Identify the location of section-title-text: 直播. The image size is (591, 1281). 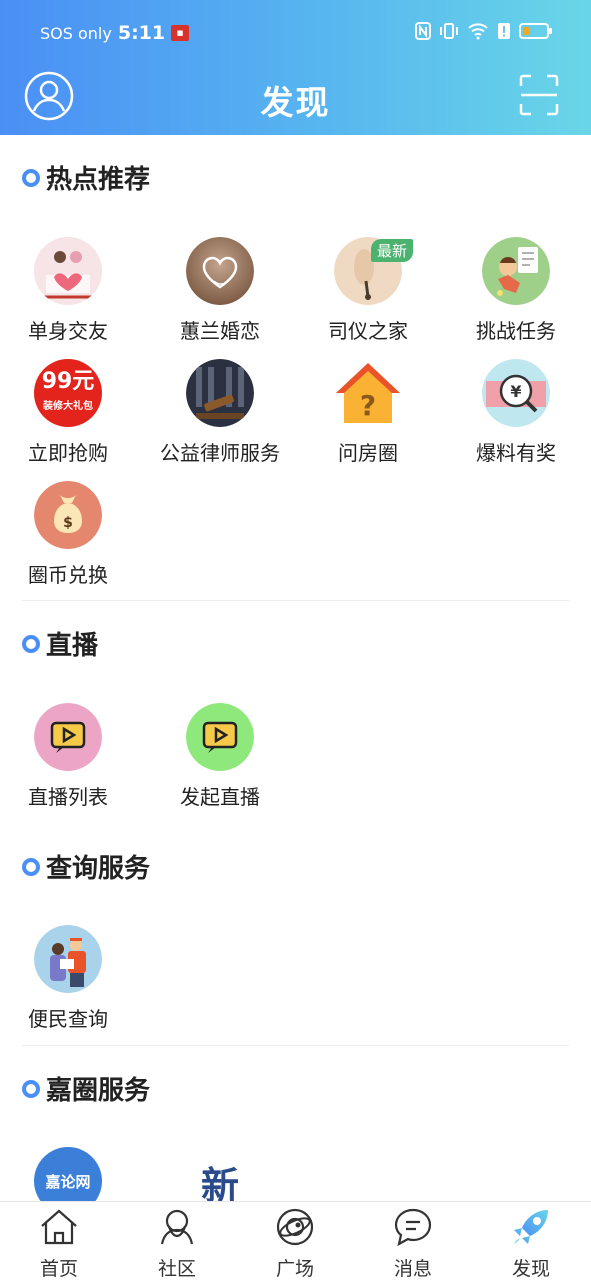
(72, 646).